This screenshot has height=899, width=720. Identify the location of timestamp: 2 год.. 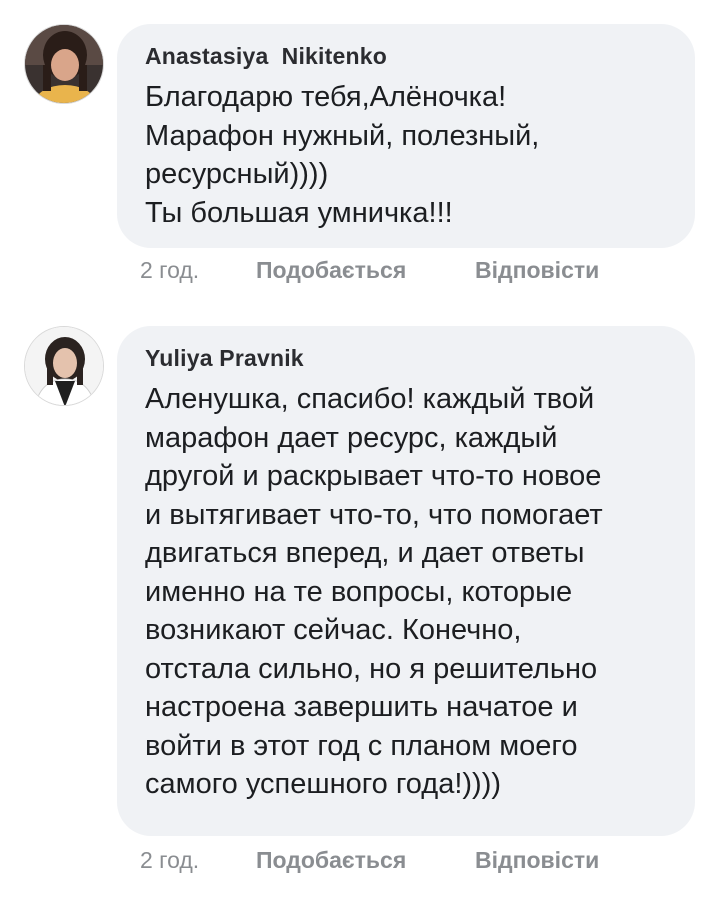
(169, 860).